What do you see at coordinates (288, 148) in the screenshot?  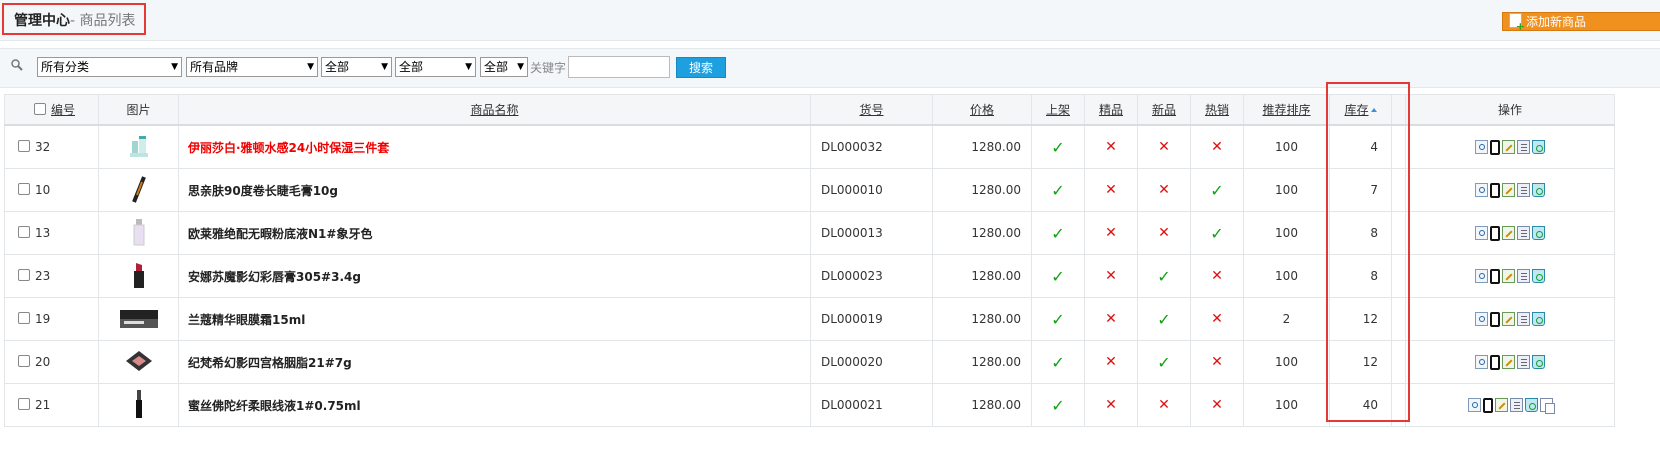 I see `goods-name: 伊丽莎白·雅顿水感24小时保湿三件套` at bounding box center [288, 148].